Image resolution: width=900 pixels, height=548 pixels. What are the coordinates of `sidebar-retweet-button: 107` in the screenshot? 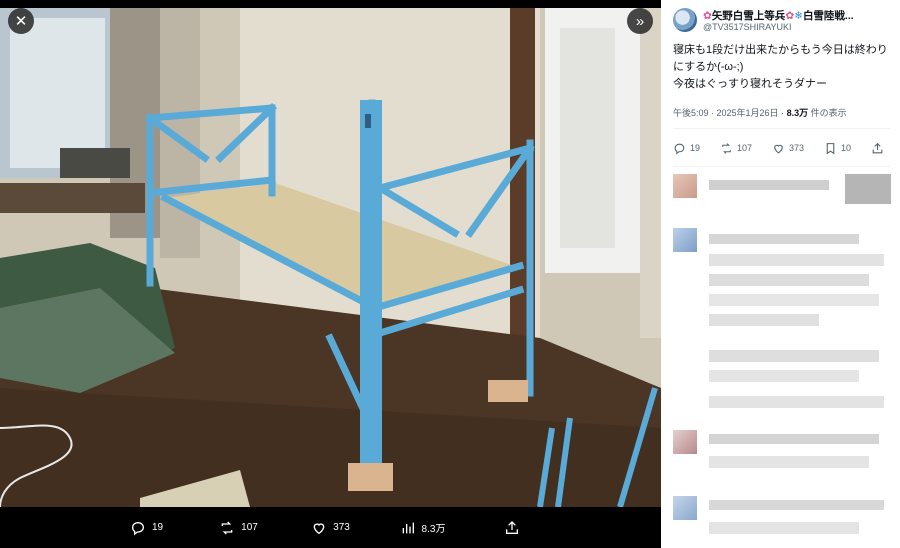 It's located at (736, 148).